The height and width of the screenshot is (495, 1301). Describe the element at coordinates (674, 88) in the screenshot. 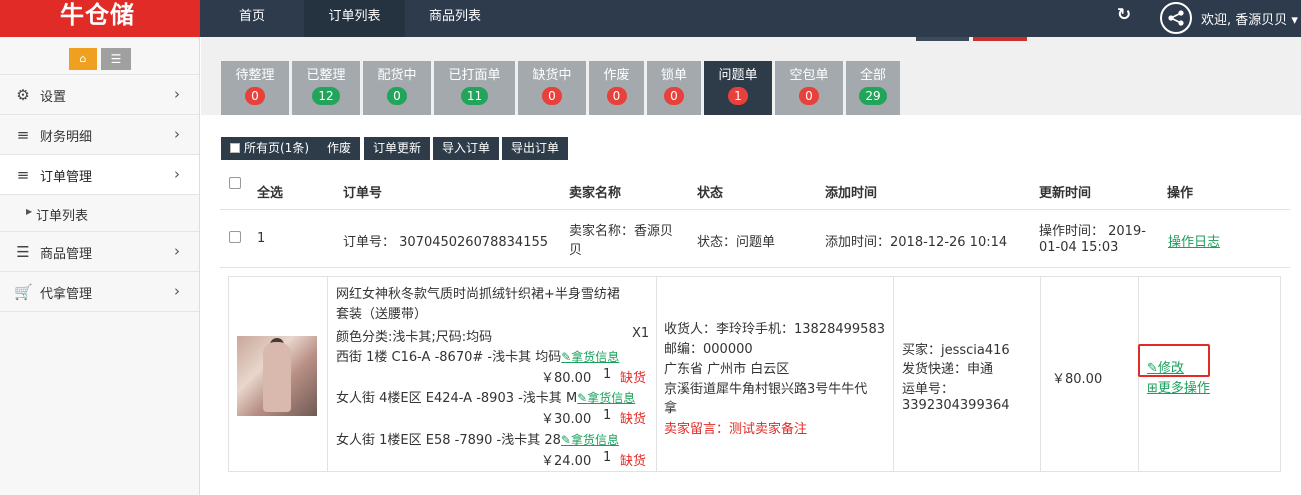

I see `tab-locked: 锁单 0` at that location.